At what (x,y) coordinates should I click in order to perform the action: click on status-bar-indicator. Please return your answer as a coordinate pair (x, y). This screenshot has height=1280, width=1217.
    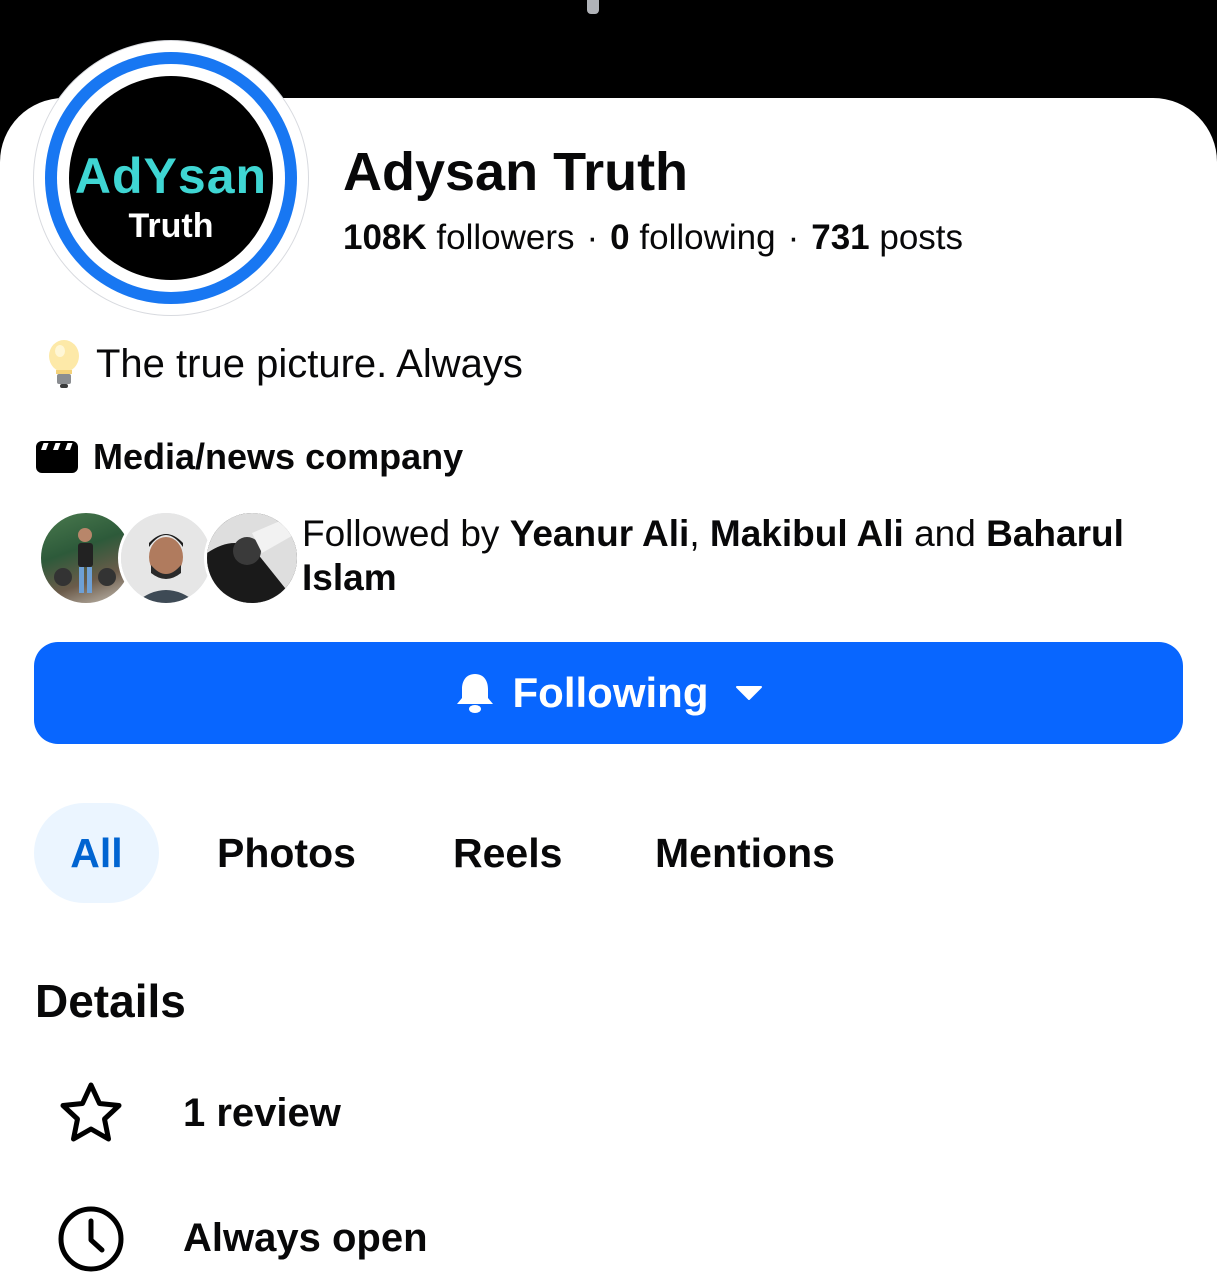
    Looking at the image, I should click on (593, 7).